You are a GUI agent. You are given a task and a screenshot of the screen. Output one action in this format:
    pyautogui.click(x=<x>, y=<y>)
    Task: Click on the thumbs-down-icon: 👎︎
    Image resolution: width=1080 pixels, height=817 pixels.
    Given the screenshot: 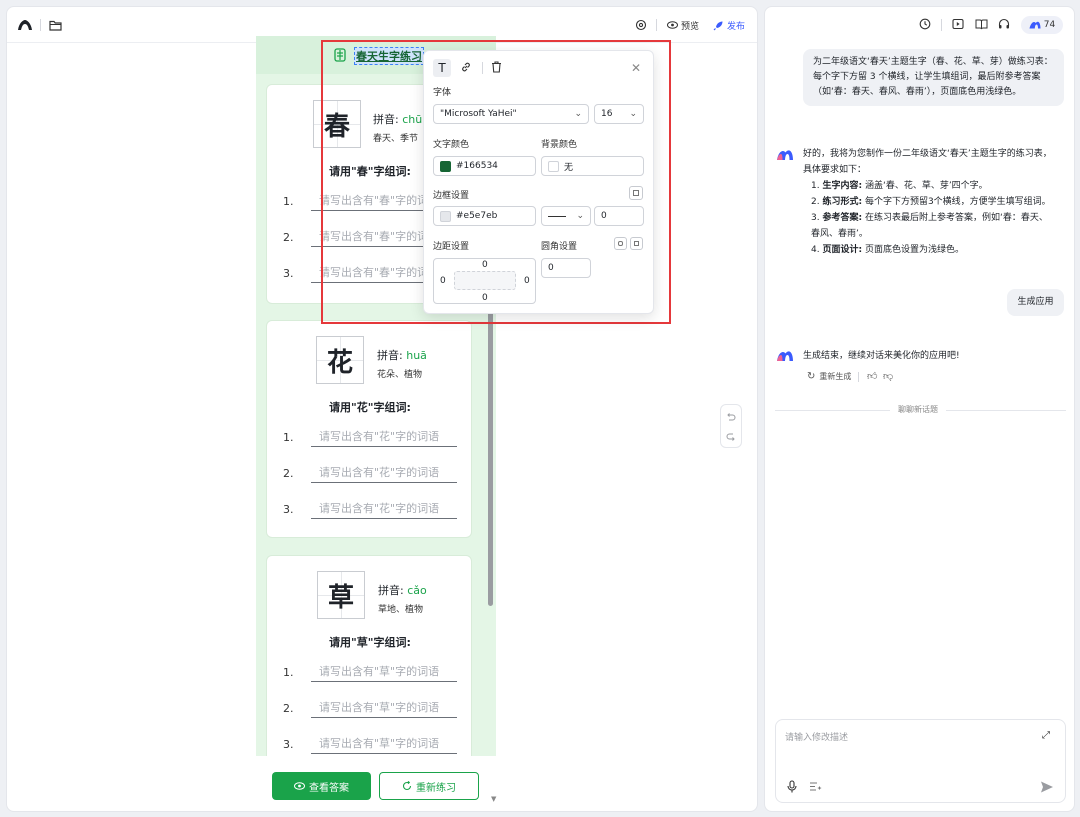 What is the action you would take?
    pyautogui.click(x=888, y=376)
    